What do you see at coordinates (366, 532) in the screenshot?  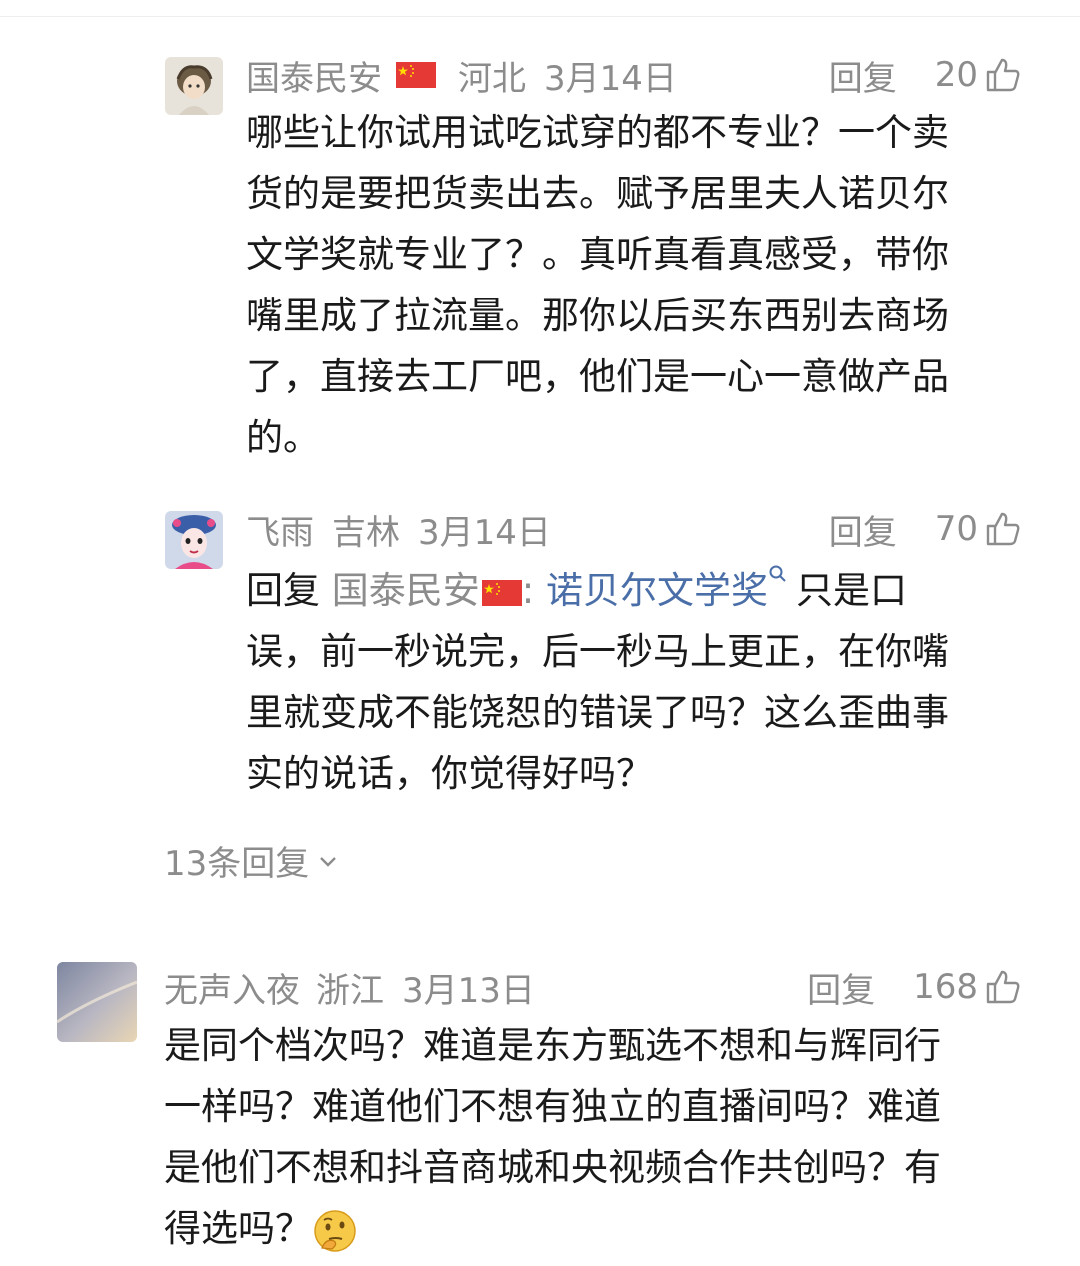 I see `location: 吉林` at bounding box center [366, 532].